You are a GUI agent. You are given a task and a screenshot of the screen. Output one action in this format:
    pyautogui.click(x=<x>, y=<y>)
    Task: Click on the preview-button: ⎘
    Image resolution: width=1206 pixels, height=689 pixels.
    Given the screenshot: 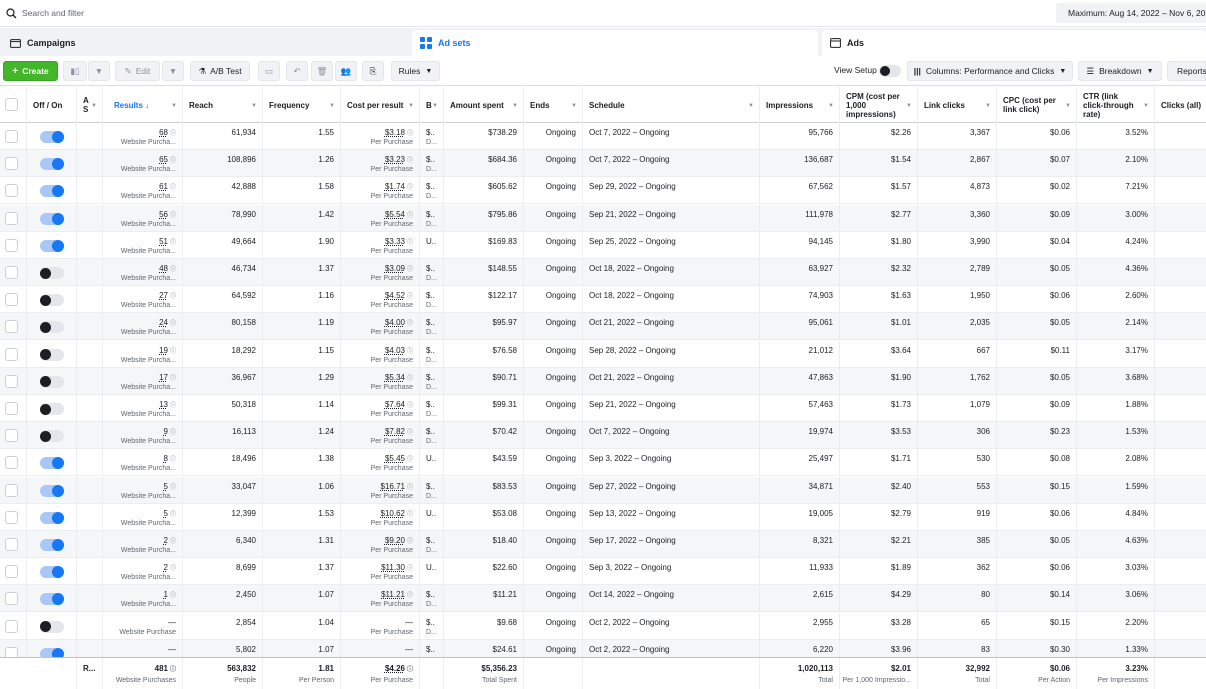 What is the action you would take?
    pyautogui.click(x=373, y=71)
    